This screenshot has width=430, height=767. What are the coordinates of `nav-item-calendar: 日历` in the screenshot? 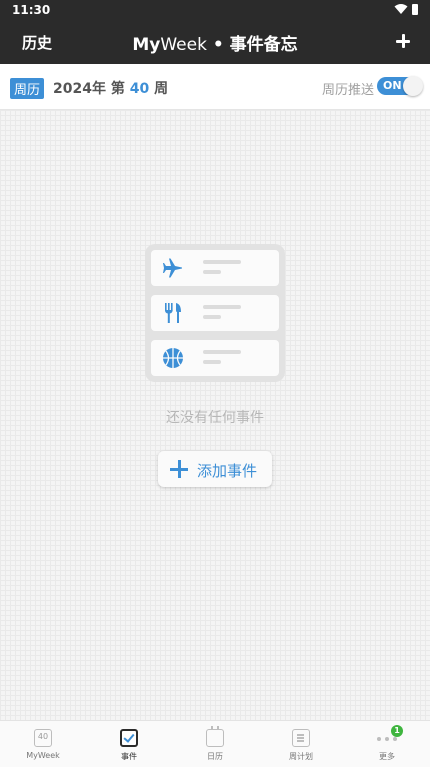 It's located at (215, 744).